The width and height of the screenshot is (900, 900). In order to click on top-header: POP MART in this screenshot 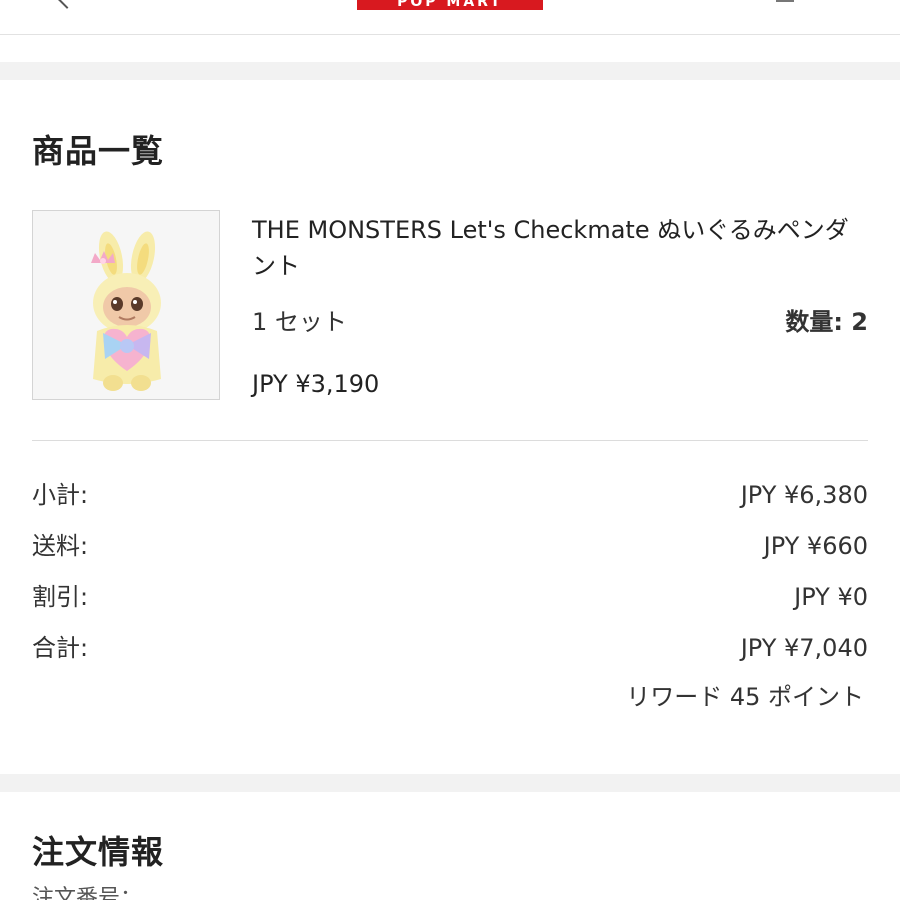, I will do `click(450, 17)`.